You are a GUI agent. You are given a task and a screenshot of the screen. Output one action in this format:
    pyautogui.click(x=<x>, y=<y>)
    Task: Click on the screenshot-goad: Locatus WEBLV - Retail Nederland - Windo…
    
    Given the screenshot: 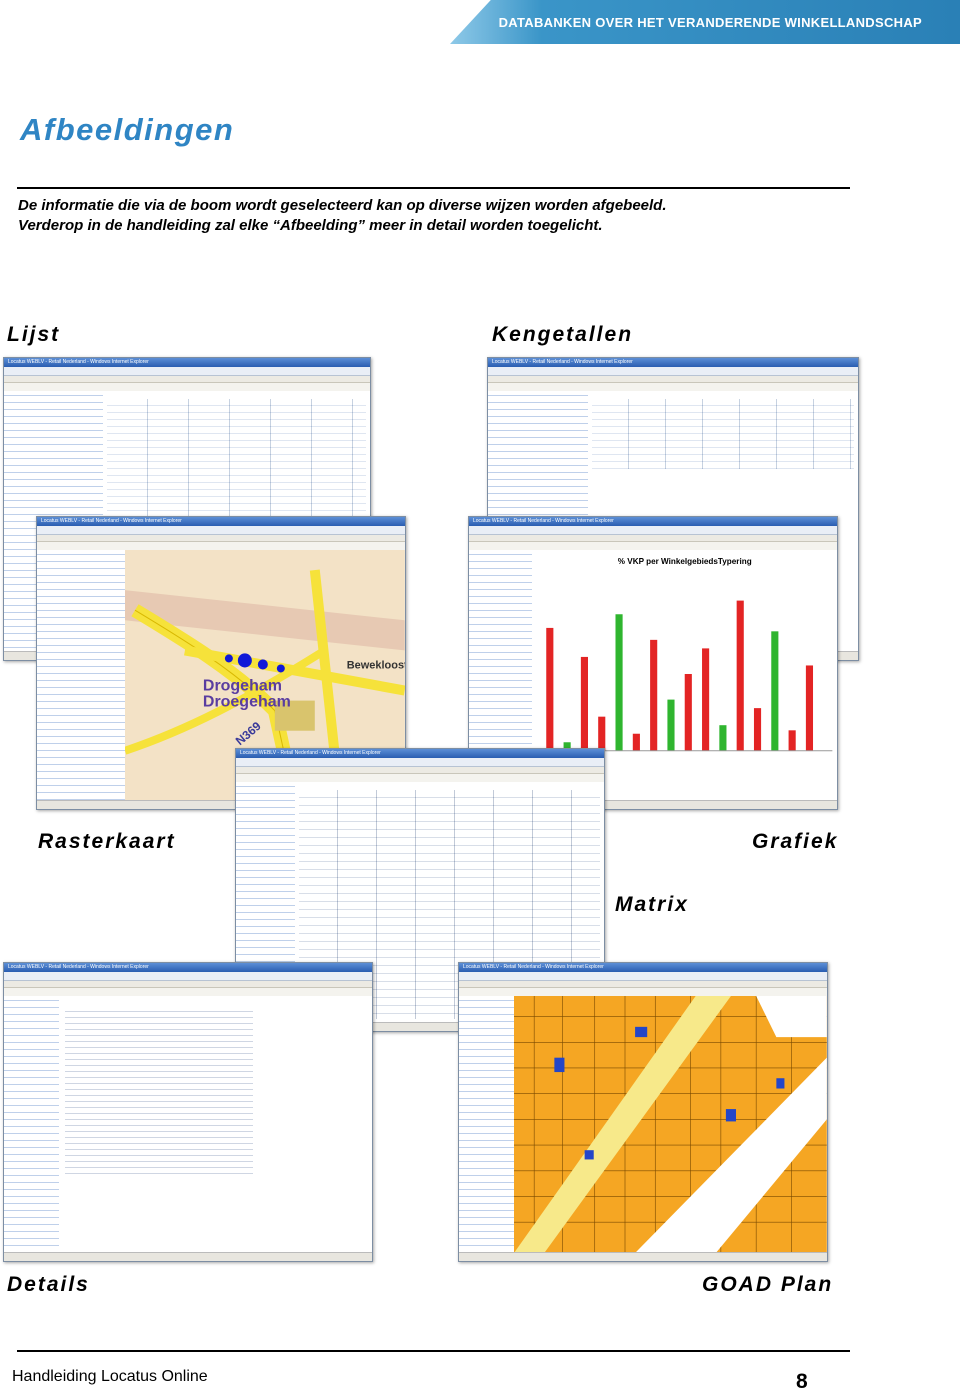 What is the action you would take?
    pyautogui.click(x=643, y=1112)
    